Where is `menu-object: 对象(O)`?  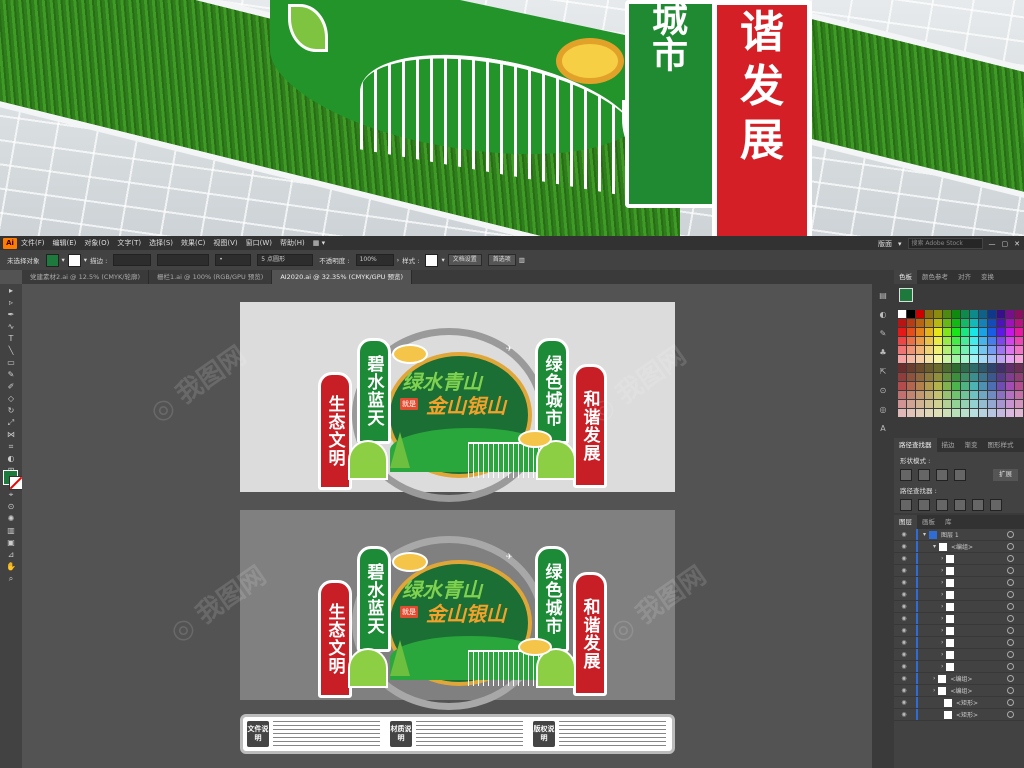
menu-object: 对象(O) is located at coordinates (96, 243).